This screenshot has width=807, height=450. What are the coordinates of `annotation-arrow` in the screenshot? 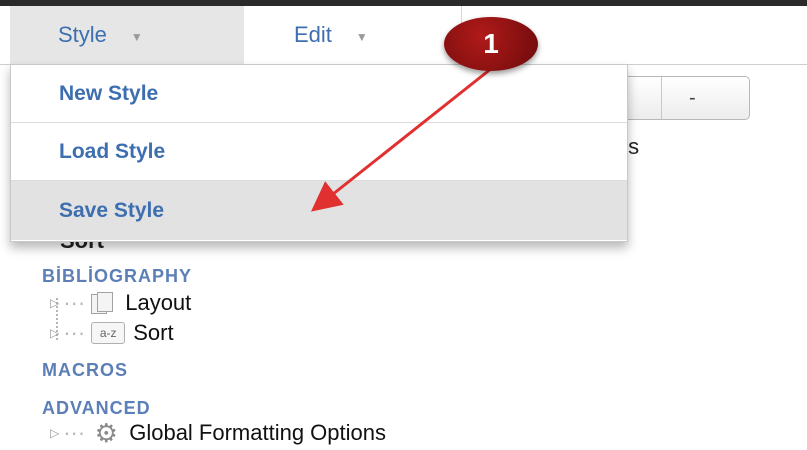 It's located at (401, 139).